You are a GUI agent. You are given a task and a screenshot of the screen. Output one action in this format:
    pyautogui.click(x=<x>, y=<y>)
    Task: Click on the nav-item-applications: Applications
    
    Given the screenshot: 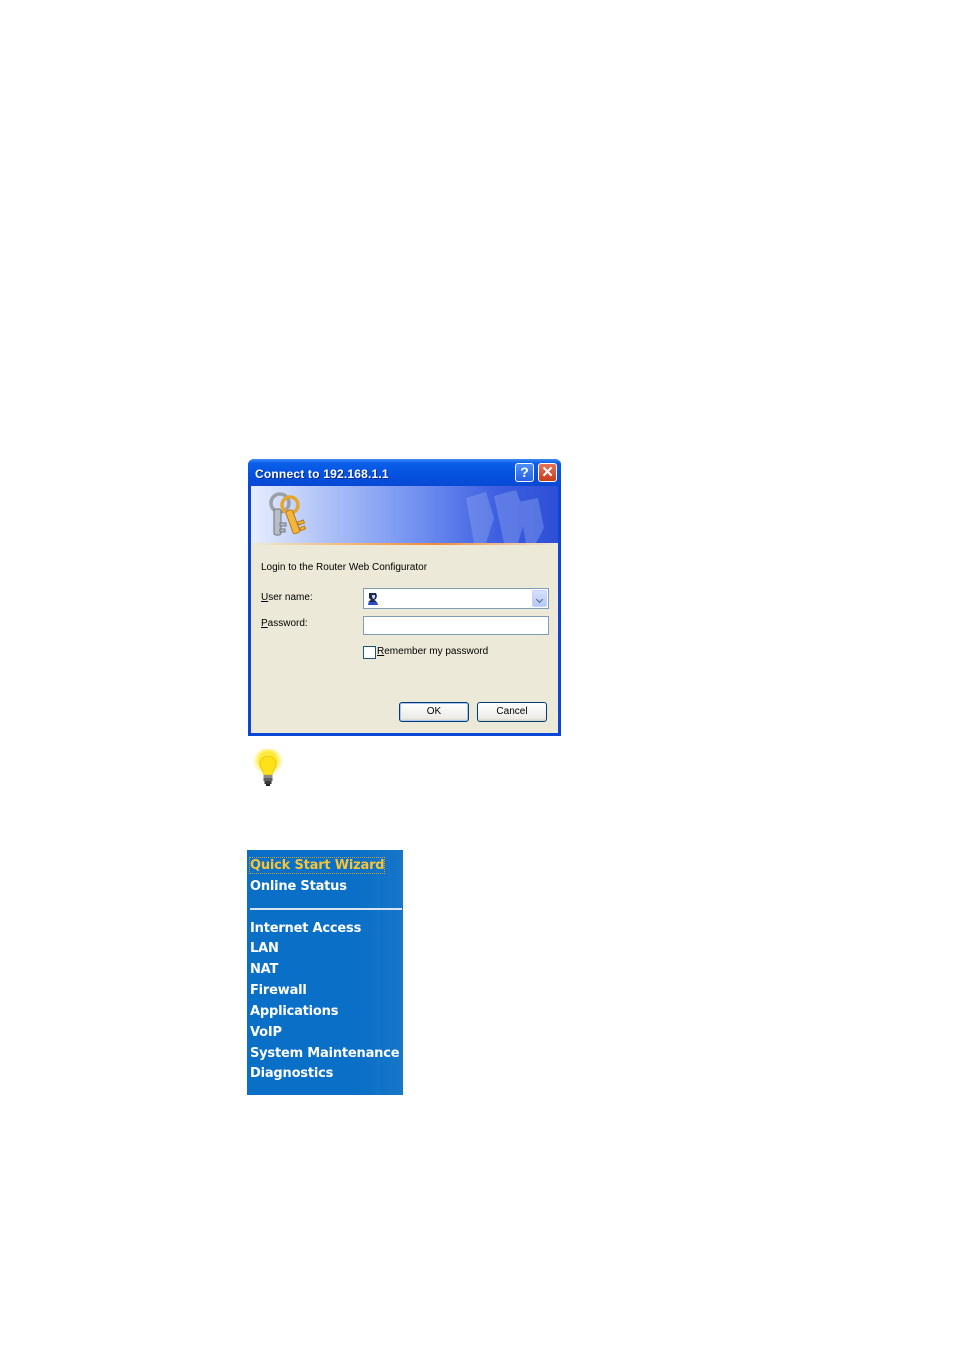 What is the action you would take?
    pyautogui.click(x=294, y=1011)
    